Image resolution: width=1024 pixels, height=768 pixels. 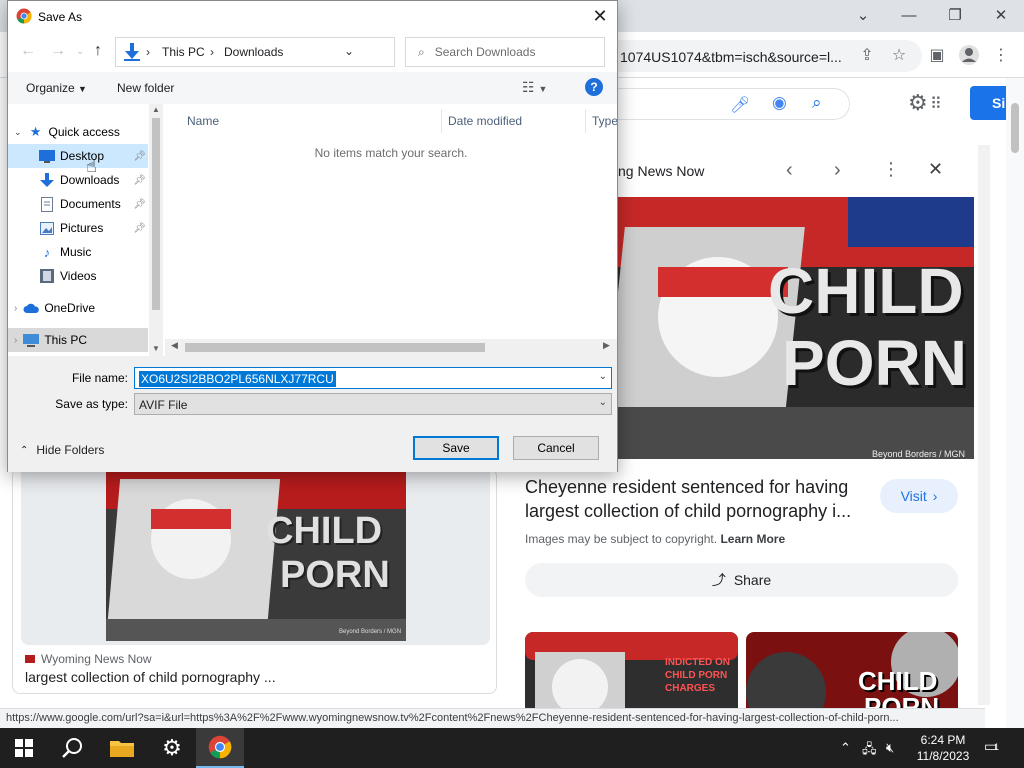 I want to click on column-header-date-modified: Date modified, so click(x=513, y=121).